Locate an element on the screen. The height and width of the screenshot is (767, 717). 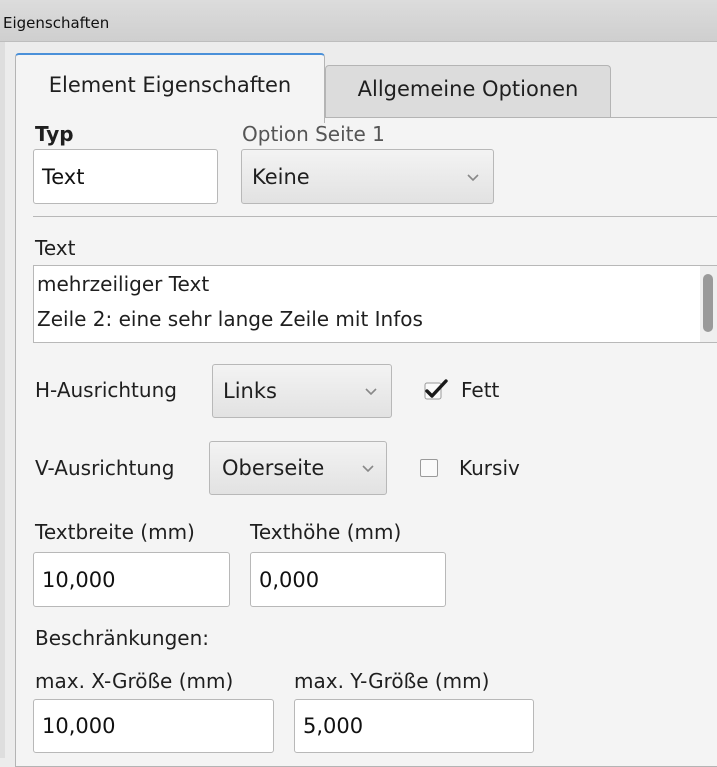
tab-label: Allgemeine Optionen is located at coordinates (468, 89).